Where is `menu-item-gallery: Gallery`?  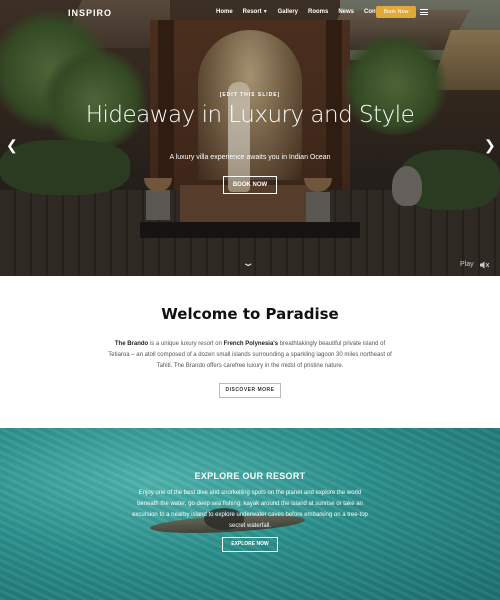 menu-item-gallery: Gallery is located at coordinates (288, 12).